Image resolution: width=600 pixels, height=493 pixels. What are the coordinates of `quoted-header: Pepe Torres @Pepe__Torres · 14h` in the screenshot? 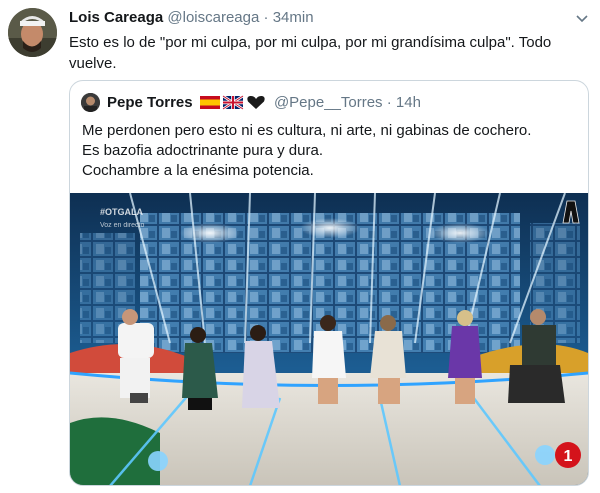 It's located at (264, 104).